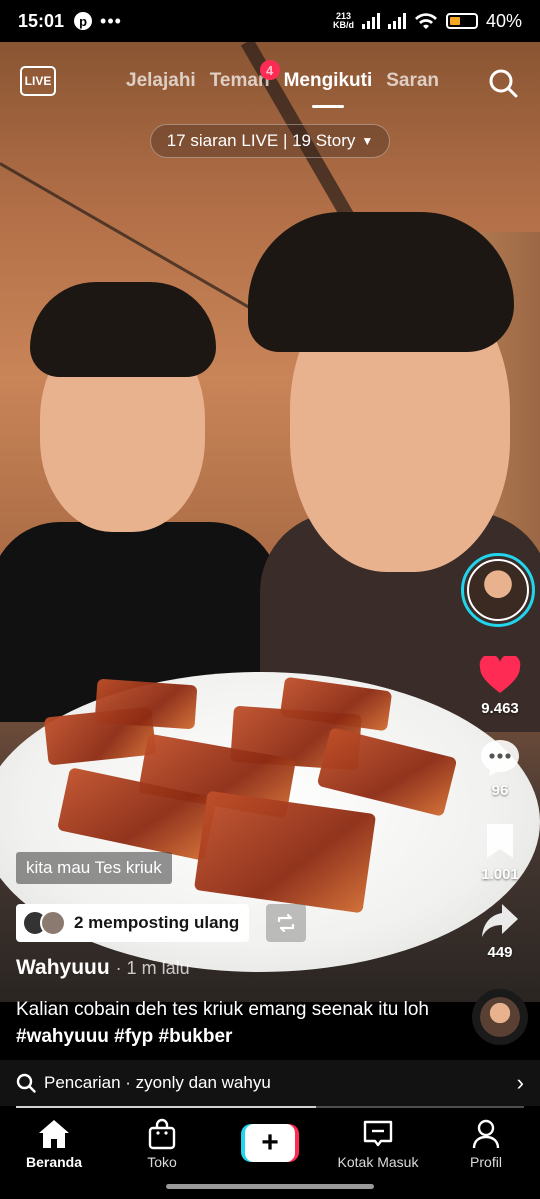 Image resolution: width=540 pixels, height=1199 pixels. Describe the element at coordinates (500, 1017) in the screenshot. I see `music-disc` at that location.